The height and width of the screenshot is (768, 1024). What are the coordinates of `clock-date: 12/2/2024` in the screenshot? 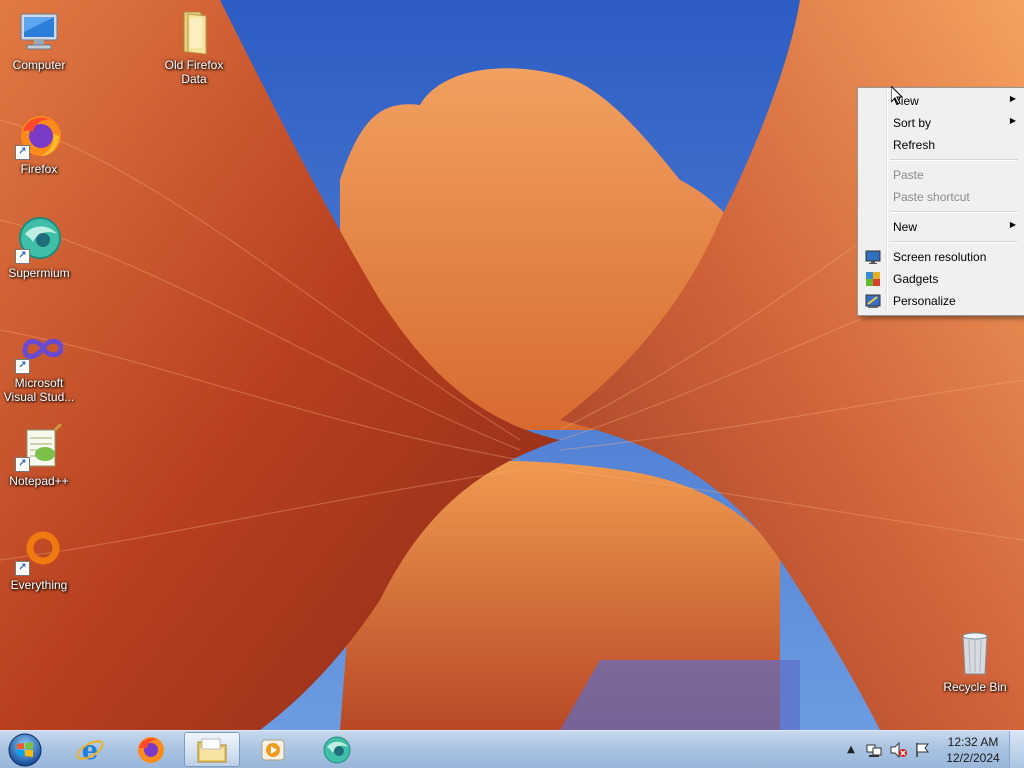 It's located at (973, 758).